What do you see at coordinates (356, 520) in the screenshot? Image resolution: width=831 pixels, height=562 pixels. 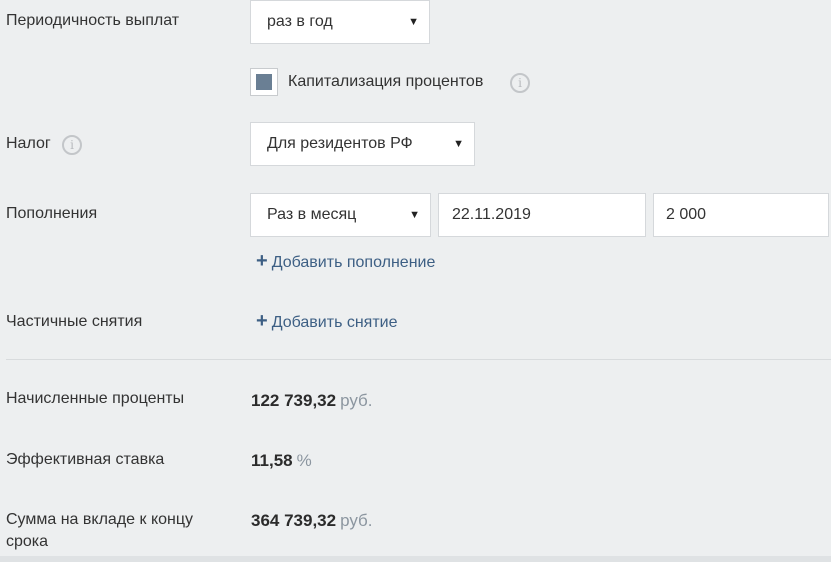 I see `total-unit: руб.` at bounding box center [356, 520].